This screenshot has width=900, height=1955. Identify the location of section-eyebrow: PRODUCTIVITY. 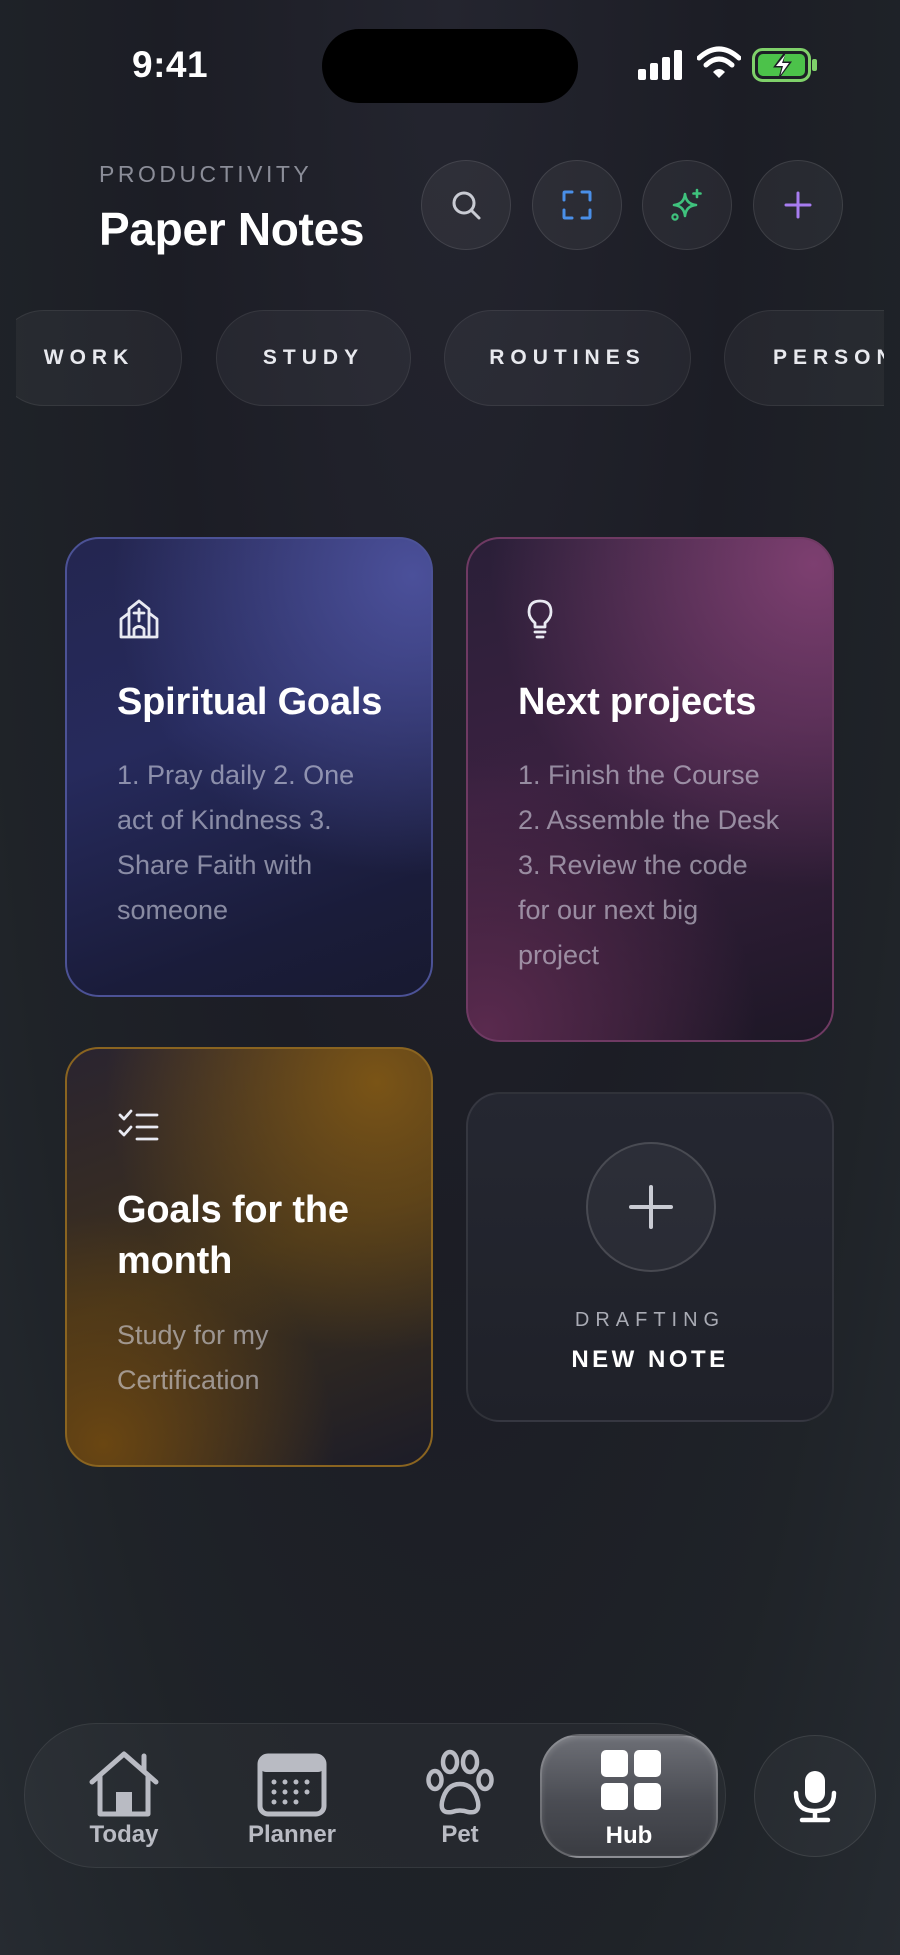
(206, 174).